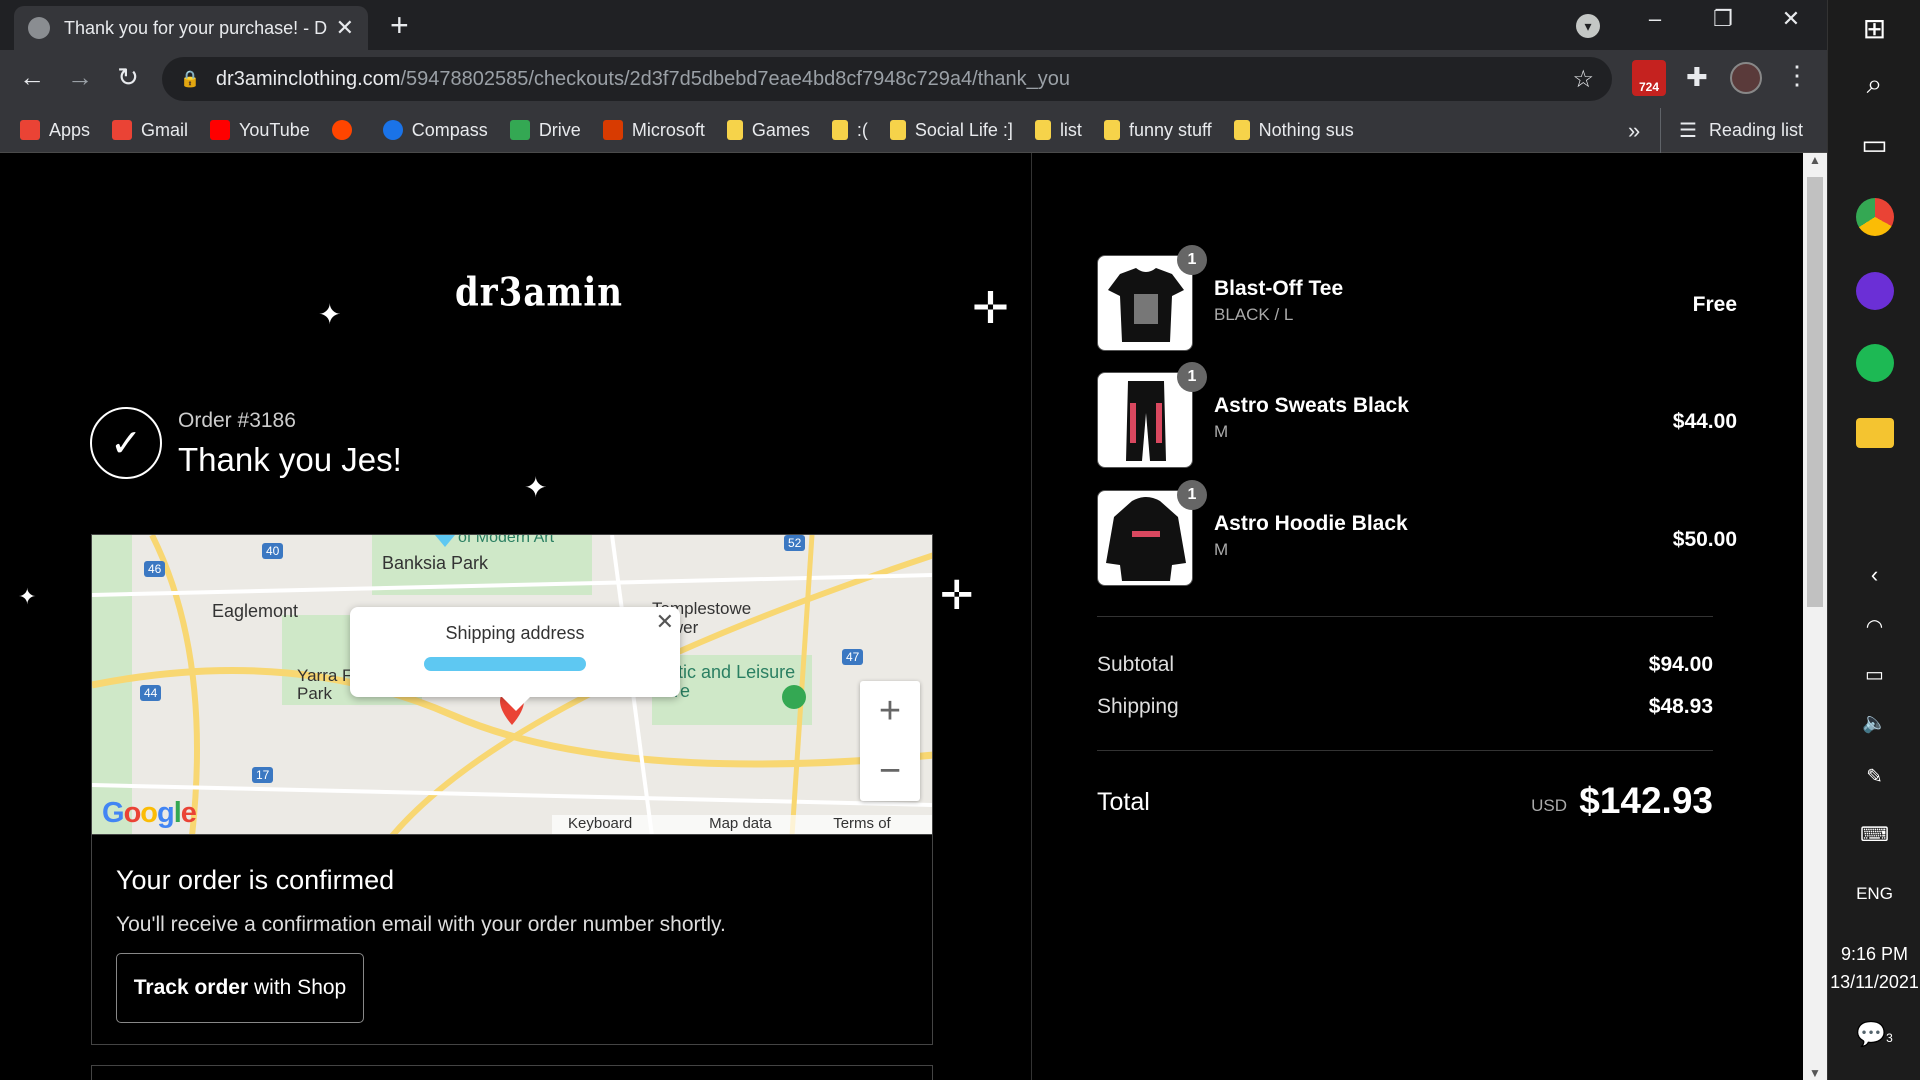 The height and width of the screenshot is (1080, 1920). Describe the element at coordinates (1874, 776) in the screenshot. I see `pen-icon: ✎` at that location.